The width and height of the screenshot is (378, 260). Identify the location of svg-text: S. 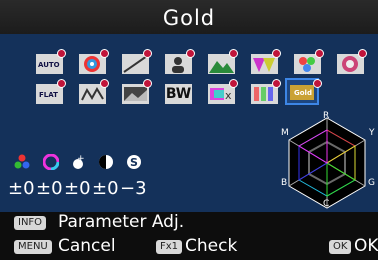
(134, 162).